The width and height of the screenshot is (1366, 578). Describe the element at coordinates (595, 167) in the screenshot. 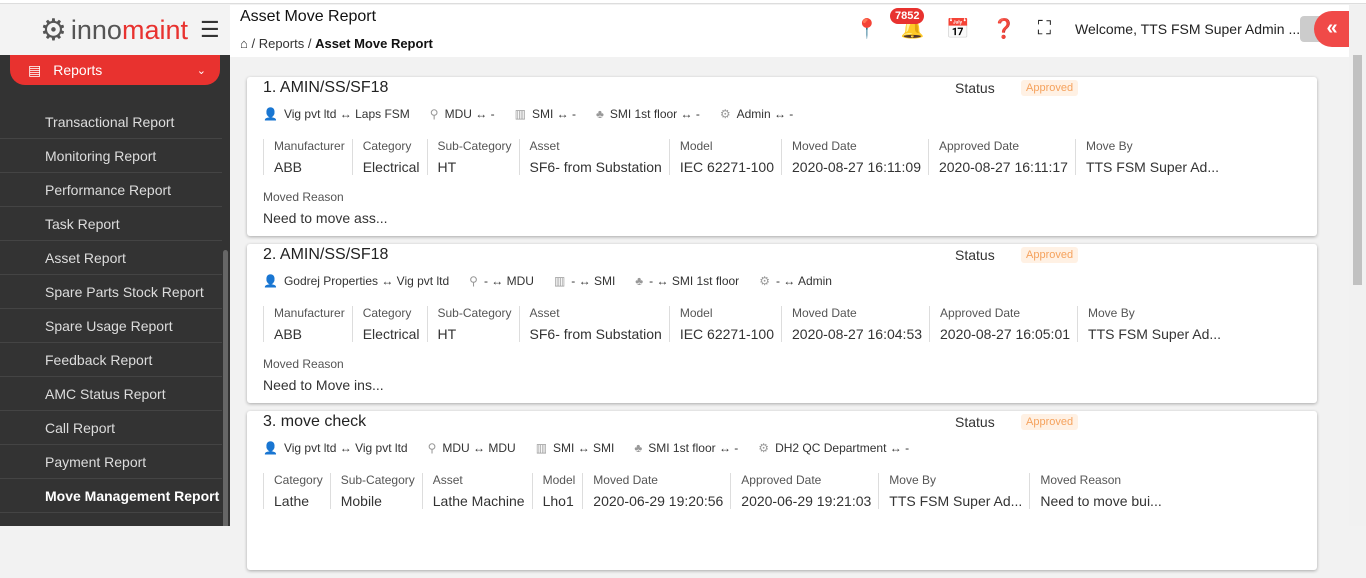

I see `field-value: SF6- from Substation` at that location.